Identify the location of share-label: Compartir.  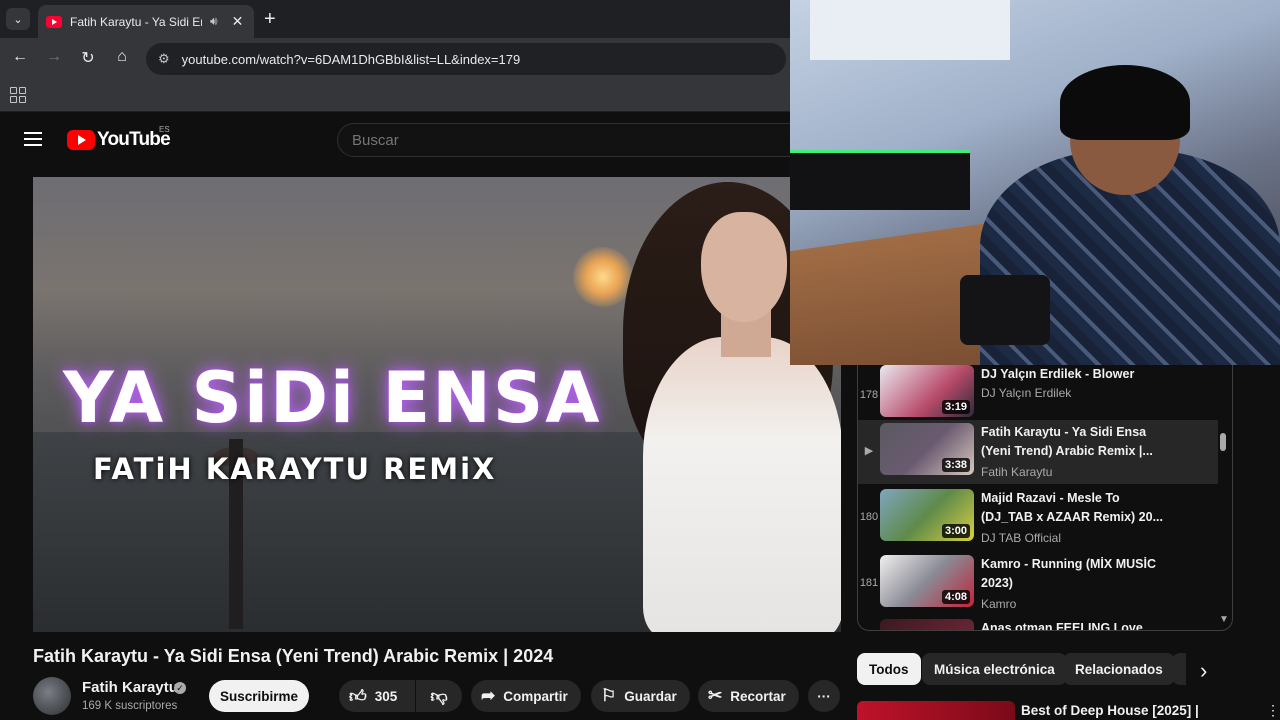
(535, 696).